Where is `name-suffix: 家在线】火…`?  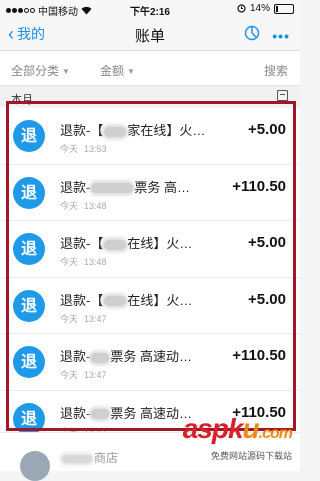
name-suffix: 家在线】火… is located at coordinates (166, 130).